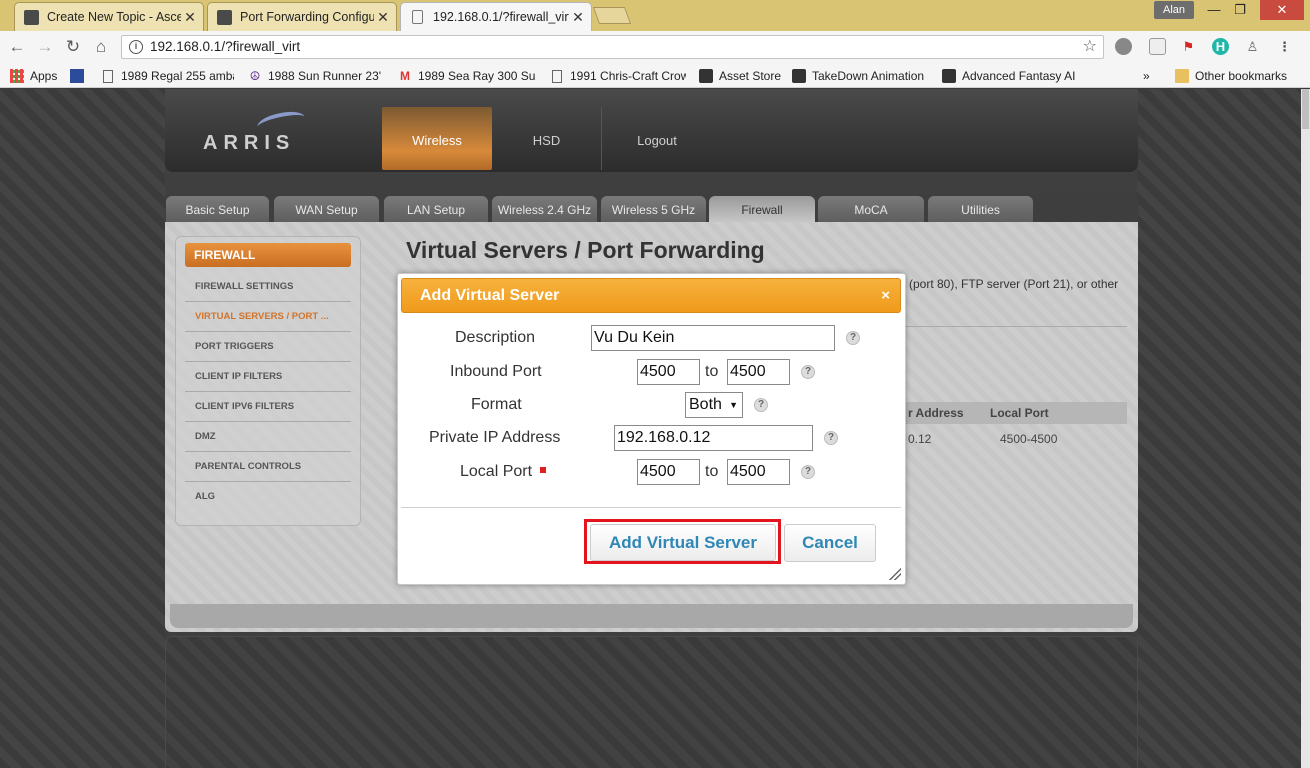  What do you see at coordinates (543, 470) in the screenshot?
I see `required-marker-icon` at bounding box center [543, 470].